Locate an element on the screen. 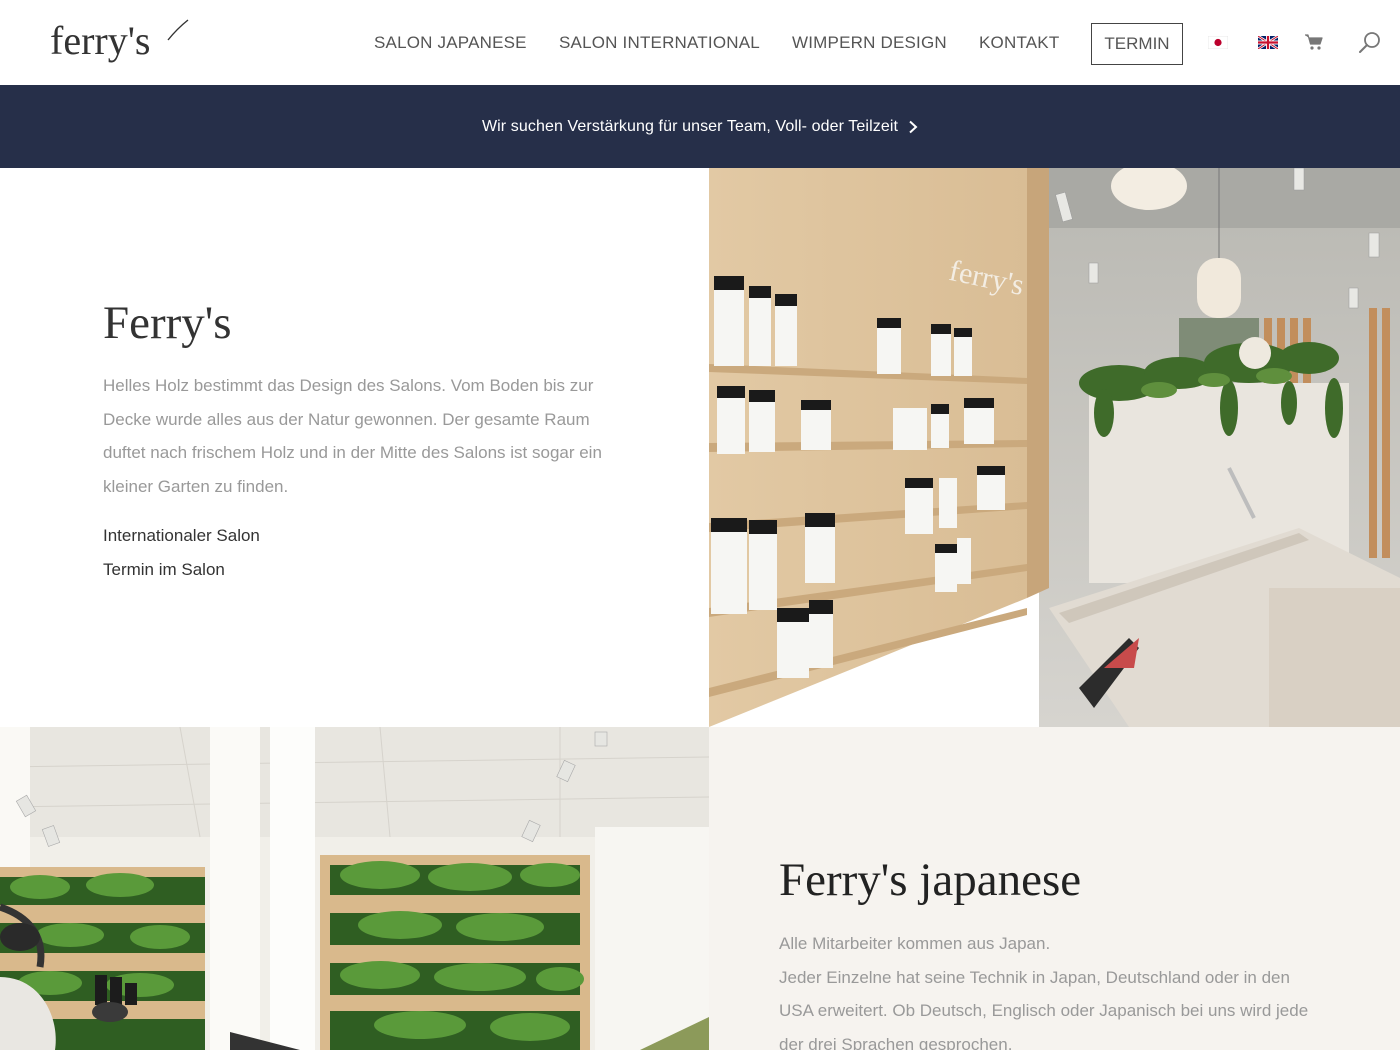 The image size is (1400, 1050). svg-text: ferry's is located at coordinates (100, 40).